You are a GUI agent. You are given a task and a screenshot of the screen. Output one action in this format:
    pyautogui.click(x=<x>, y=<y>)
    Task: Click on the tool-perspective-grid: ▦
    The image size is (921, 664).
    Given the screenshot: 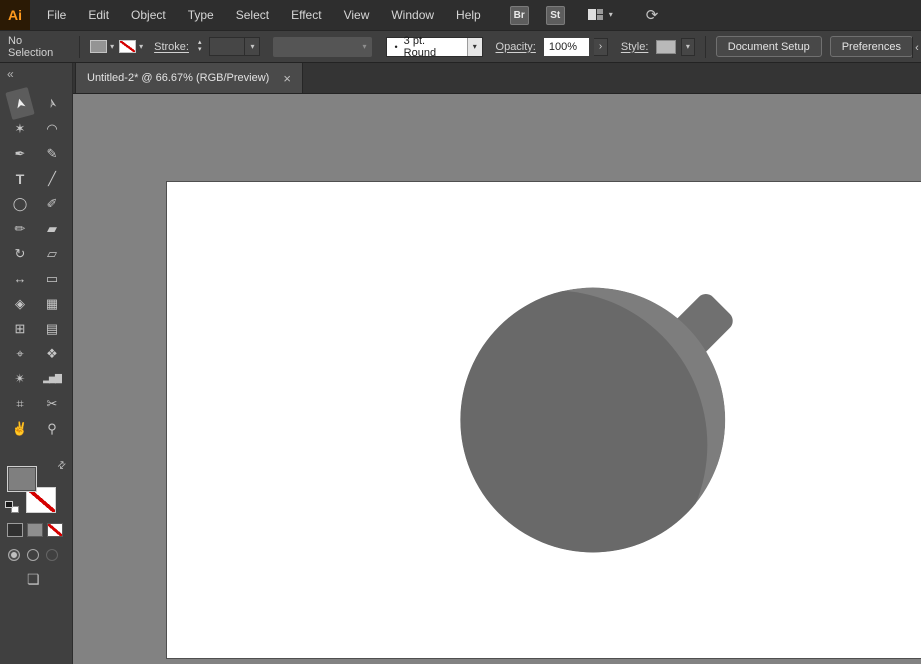 What is the action you would take?
    pyautogui.click(x=52, y=303)
    